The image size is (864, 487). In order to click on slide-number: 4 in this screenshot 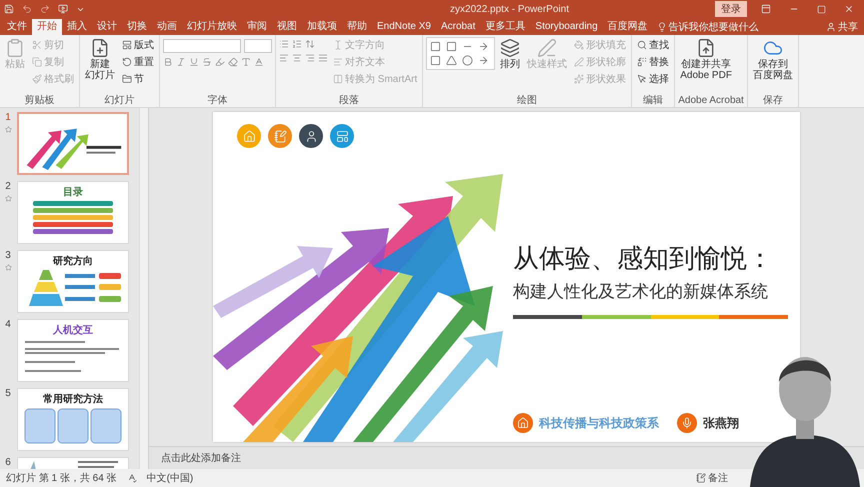, I will do `click(8, 324)`.